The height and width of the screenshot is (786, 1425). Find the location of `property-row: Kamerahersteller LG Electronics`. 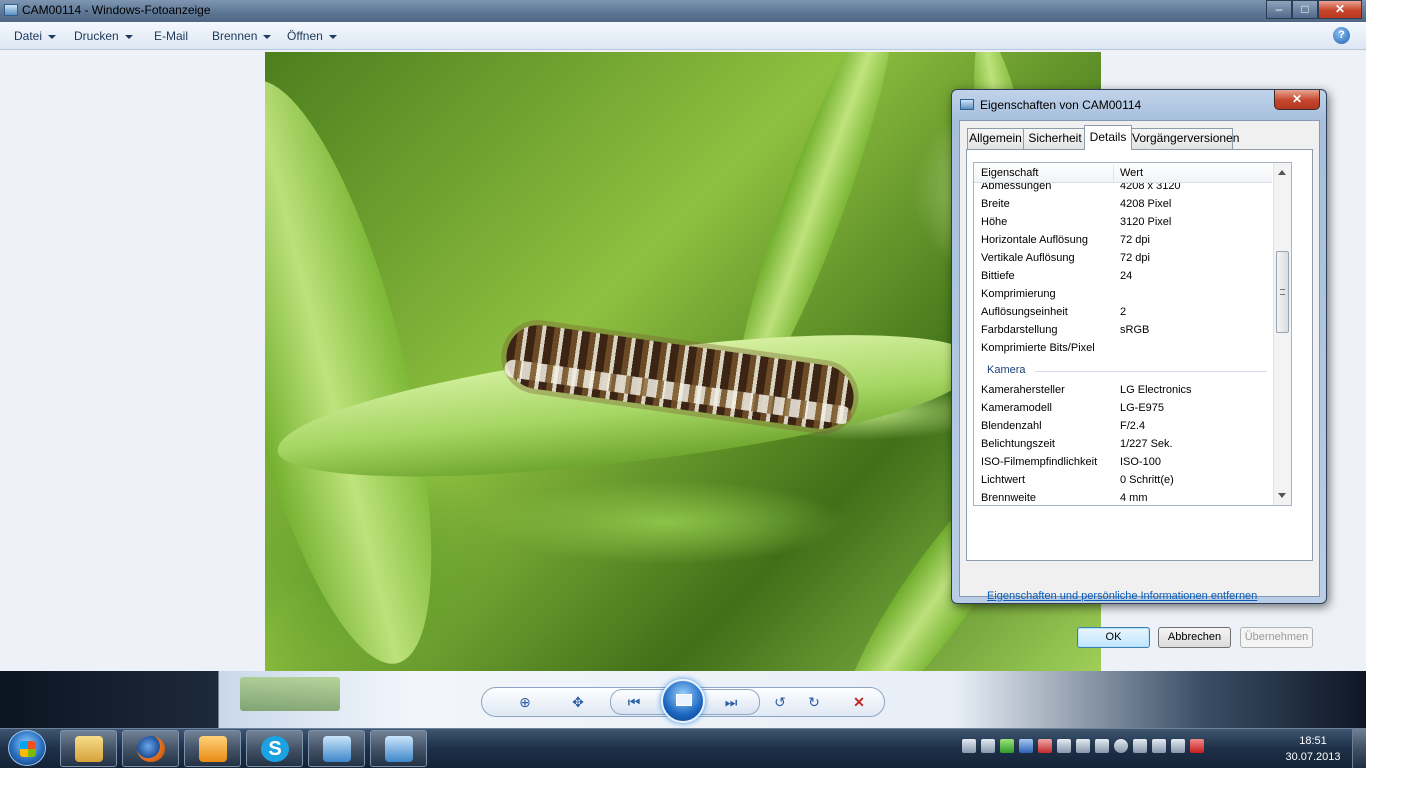

property-row: Kamerahersteller LG Electronics is located at coordinates (1123, 390).